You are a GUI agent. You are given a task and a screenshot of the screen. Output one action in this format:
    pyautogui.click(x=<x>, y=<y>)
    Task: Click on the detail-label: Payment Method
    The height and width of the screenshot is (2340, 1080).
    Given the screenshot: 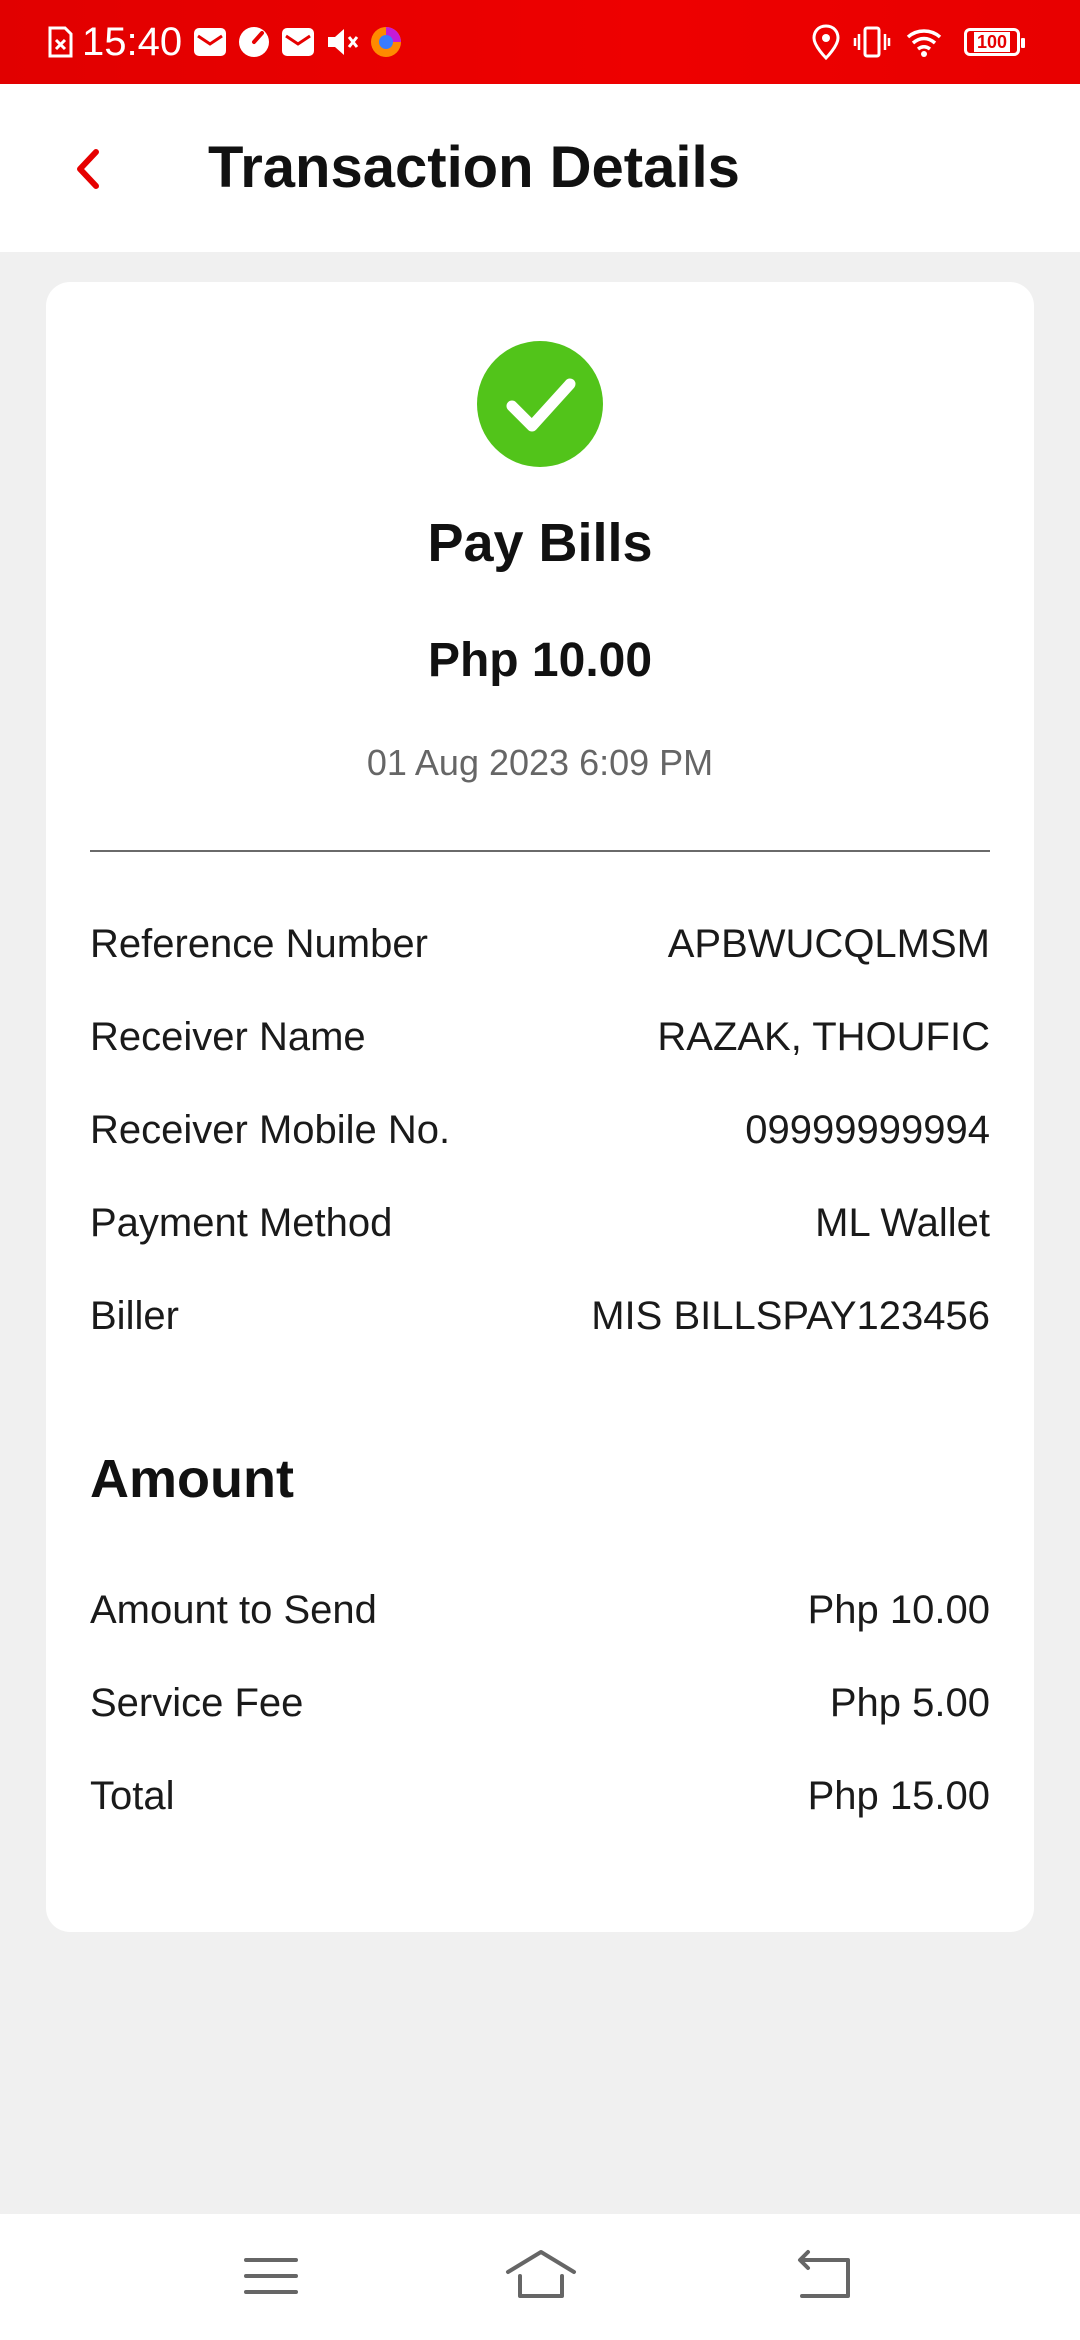 What is the action you would take?
    pyautogui.click(x=241, y=1222)
    